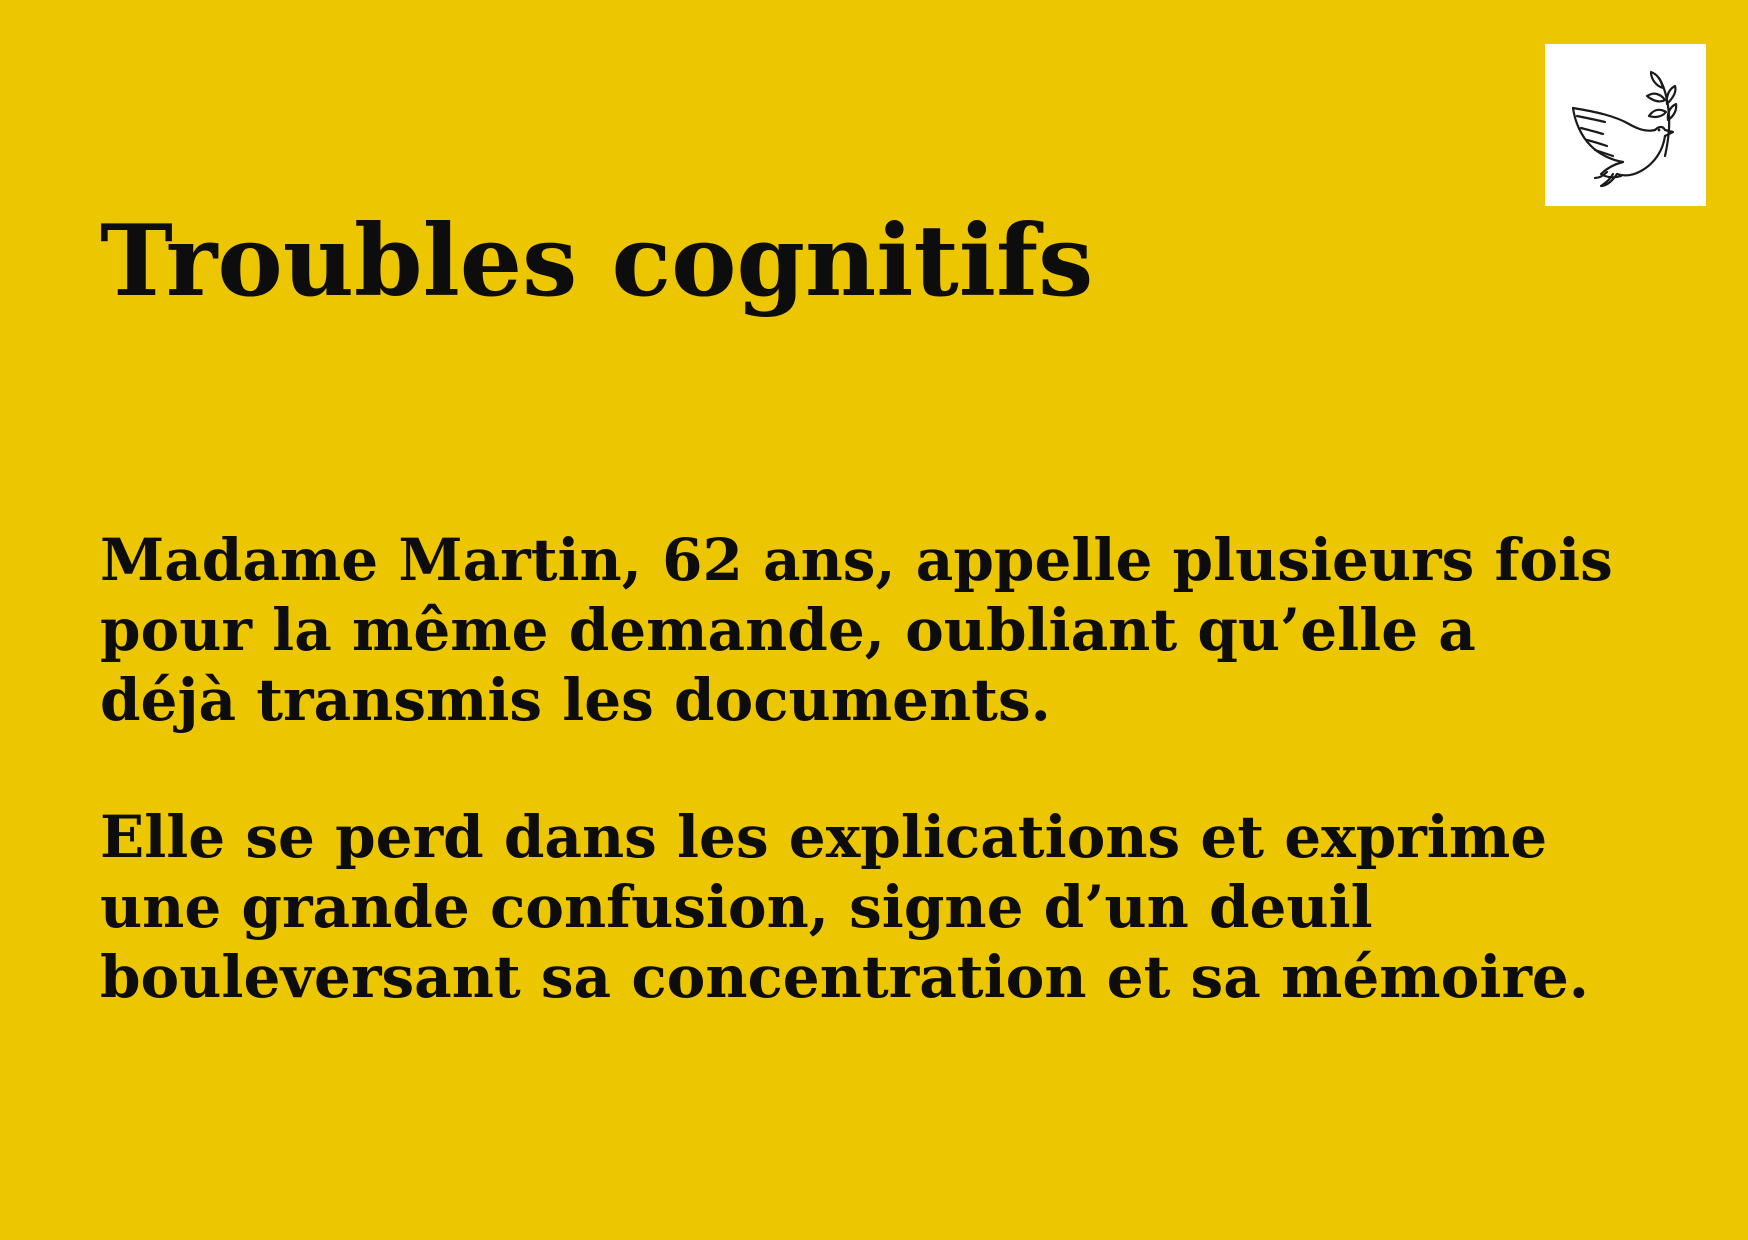 The height and width of the screenshot is (1240, 1748). Describe the element at coordinates (597, 261) in the screenshot. I see `card-title: Troubles cognitifs` at that location.